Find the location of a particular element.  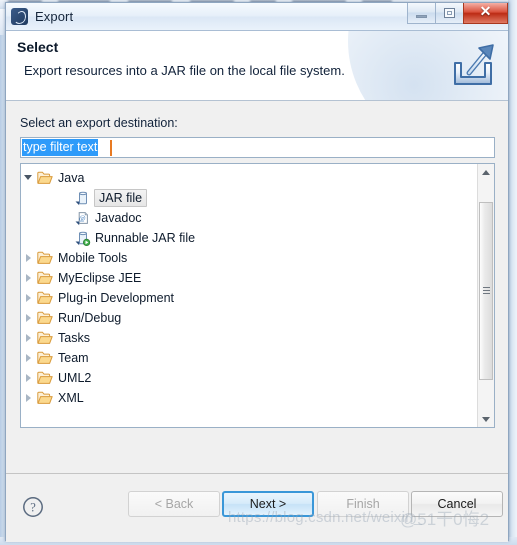

page-title: Select is located at coordinates (38, 47).